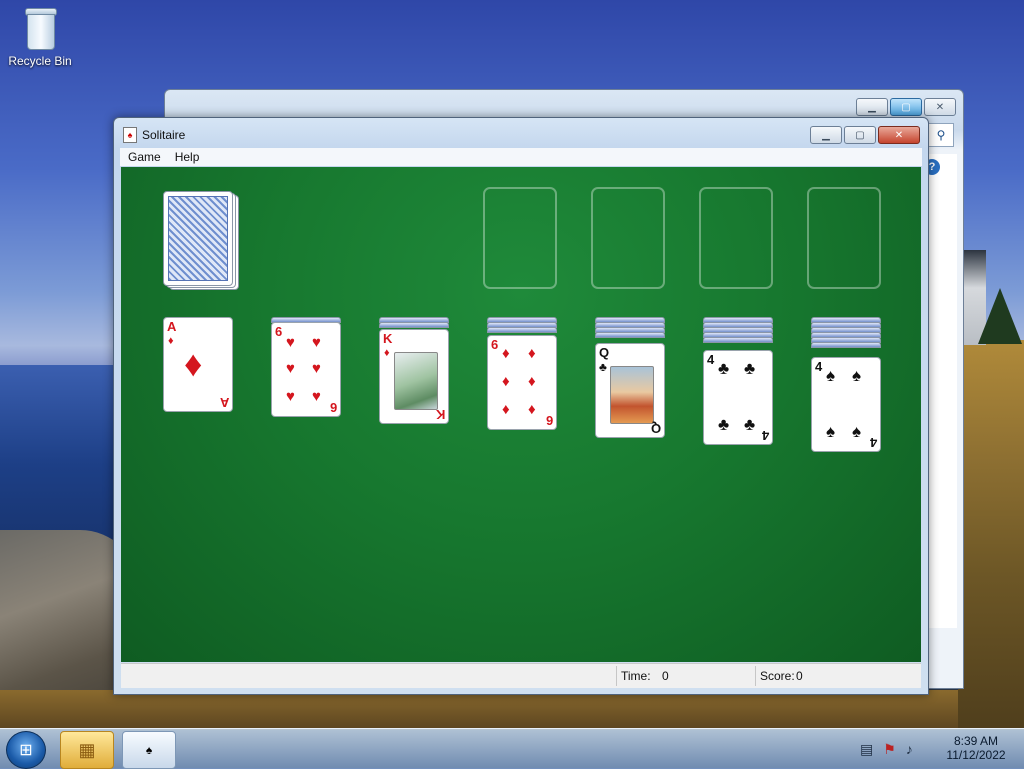  Describe the element at coordinates (87, 750) in the screenshot. I see `taskbar-explorer-button: ▦` at that location.